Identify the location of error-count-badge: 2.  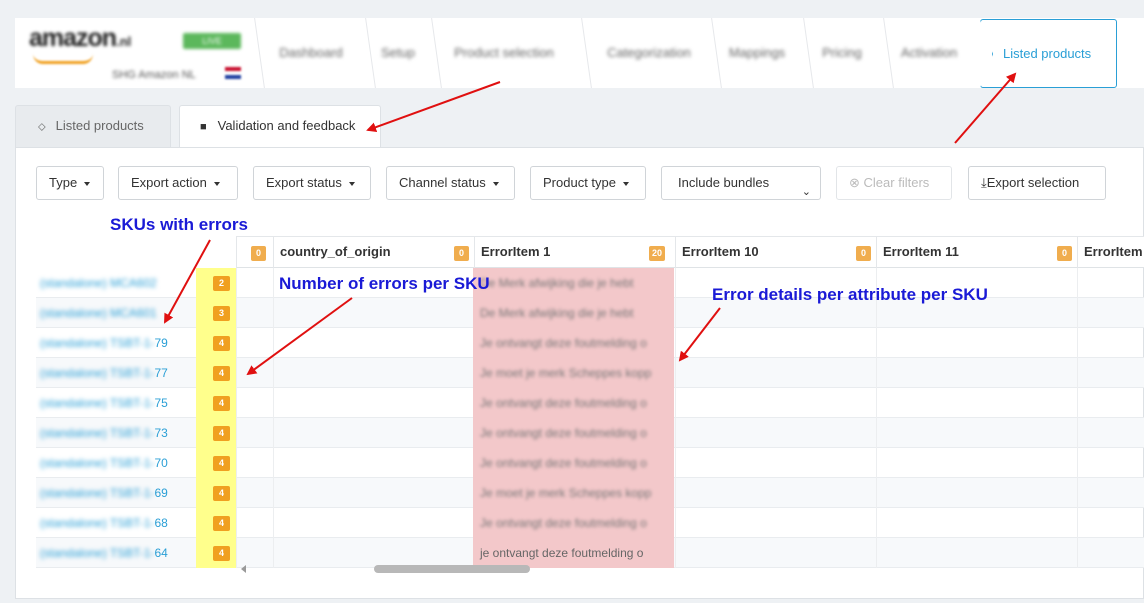
(221, 283).